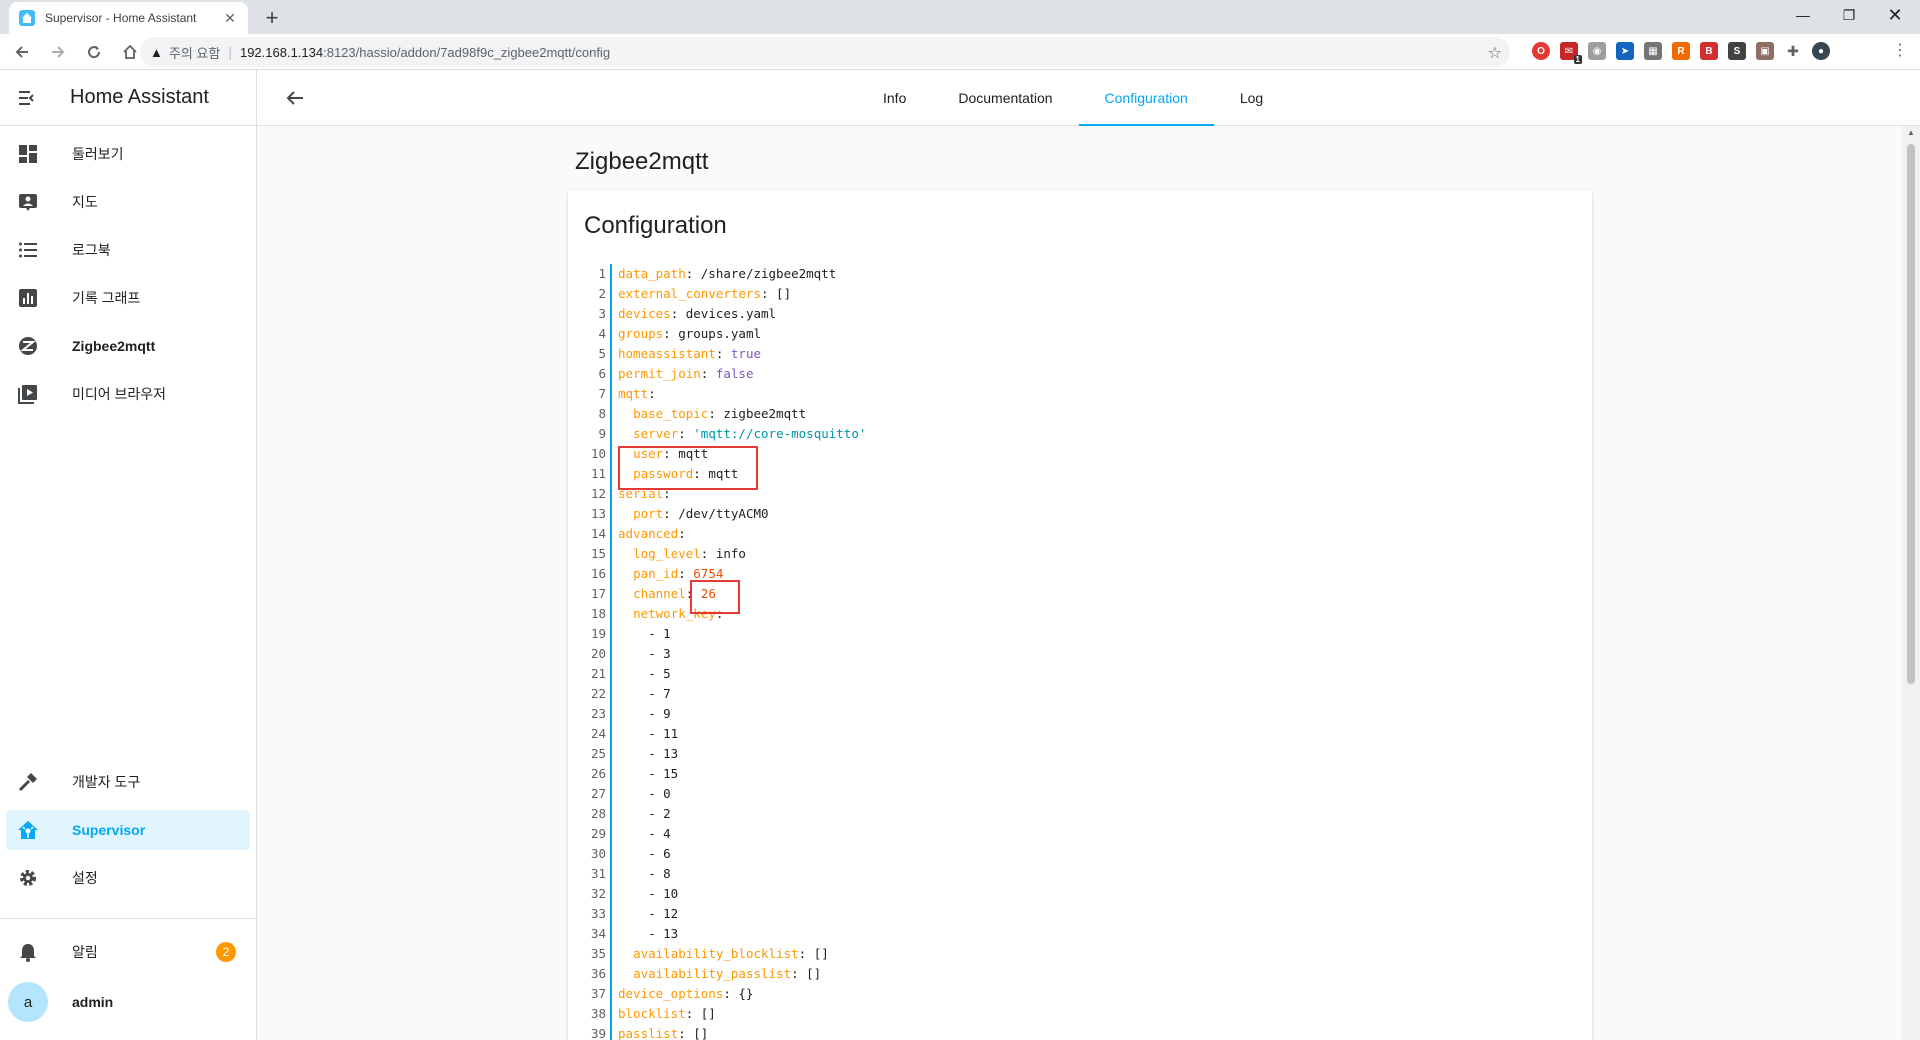 This screenshot has height=1040, width=1920. What do you see at coordinates (28, 830) in the screenshot?
I see `supervisor-icon` at bounding box center [28, 830].